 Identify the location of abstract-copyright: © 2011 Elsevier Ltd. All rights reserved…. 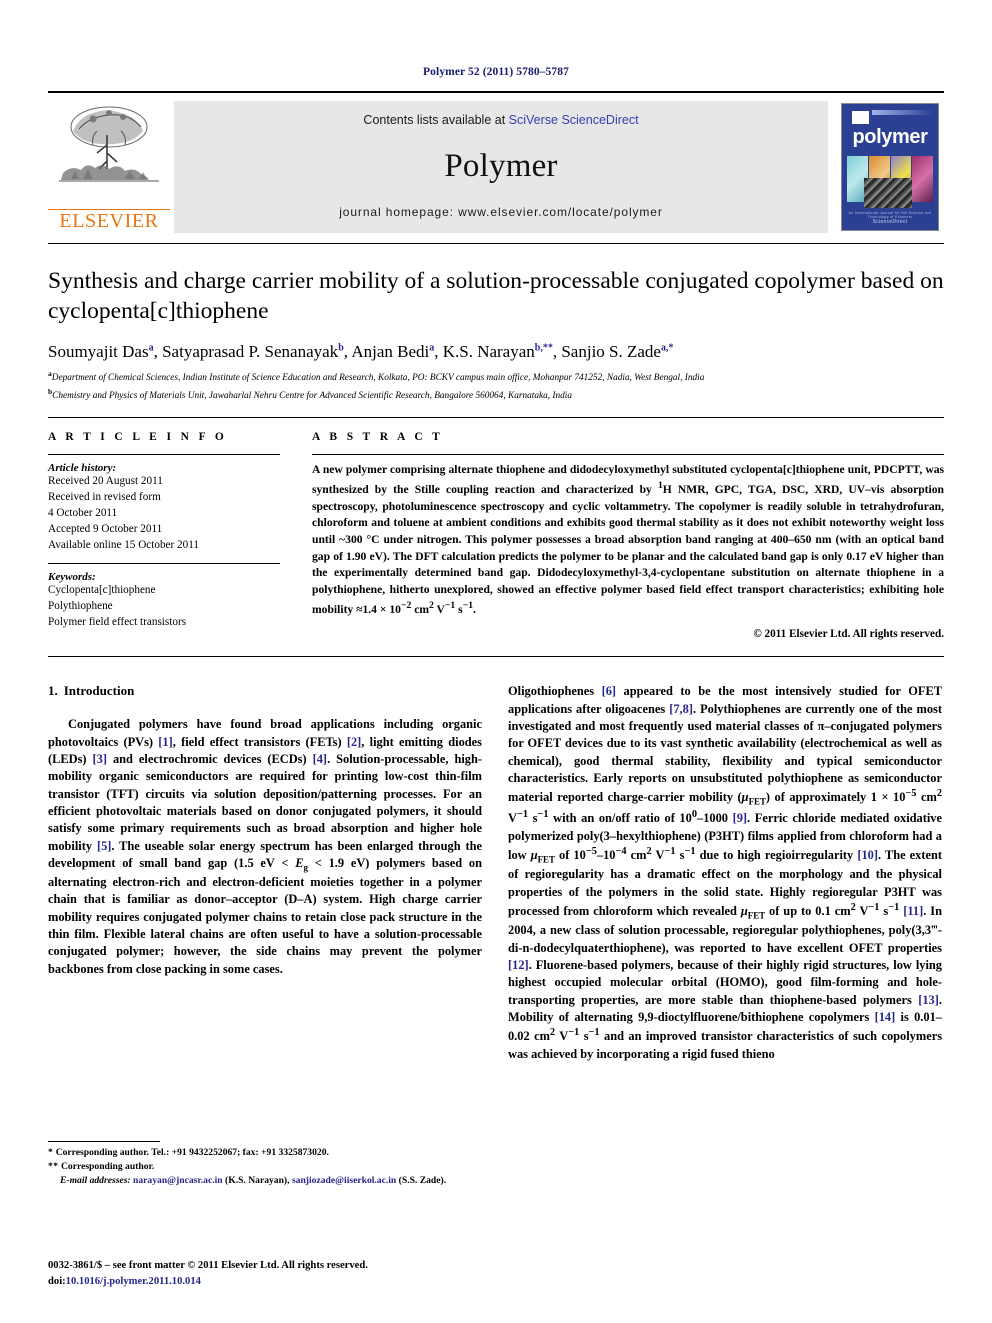
(848, 634).